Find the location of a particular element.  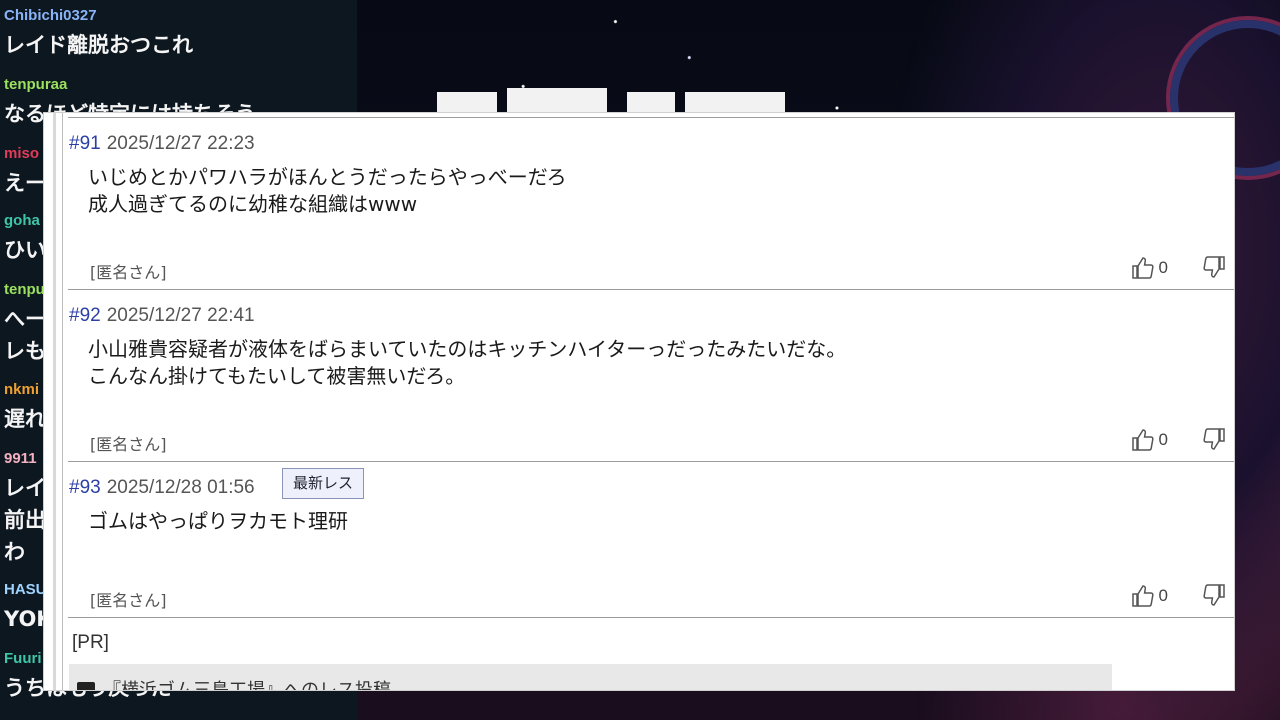

post-header: #91 2025/12/27 22:23 is located at coordinates (162, 144).